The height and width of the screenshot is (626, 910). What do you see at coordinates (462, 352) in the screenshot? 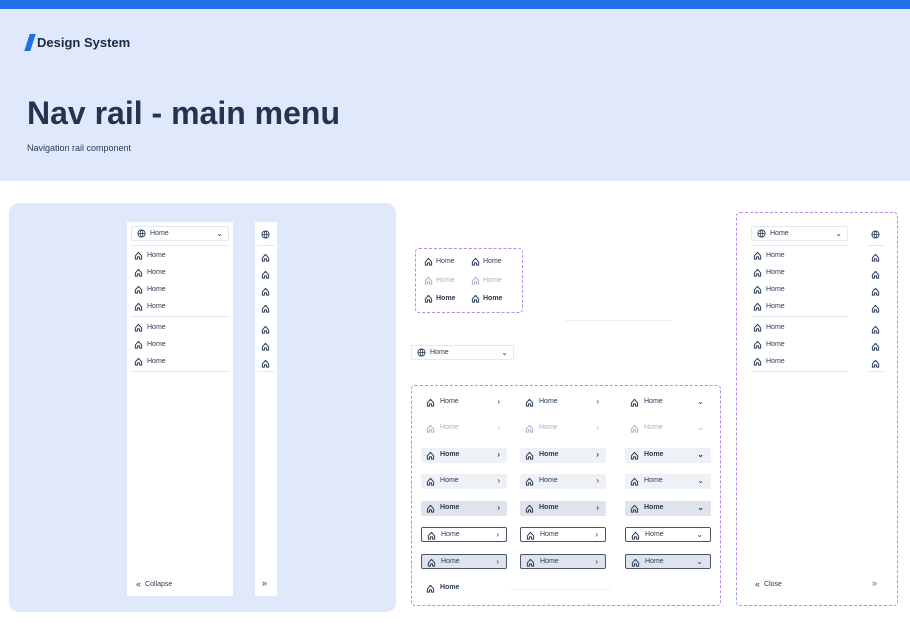
I see `dropdown-select: Home ⌄` at bounding box center [462, 352].